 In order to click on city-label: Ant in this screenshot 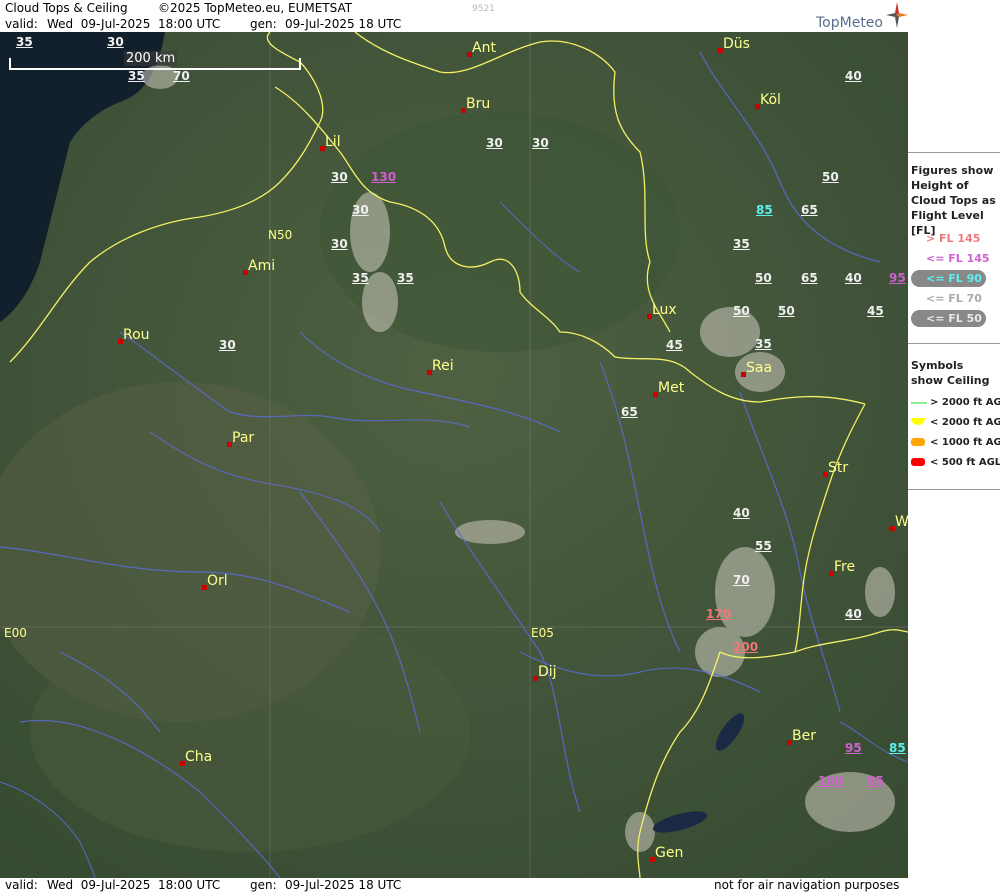, I will do `click(484, 48)`.